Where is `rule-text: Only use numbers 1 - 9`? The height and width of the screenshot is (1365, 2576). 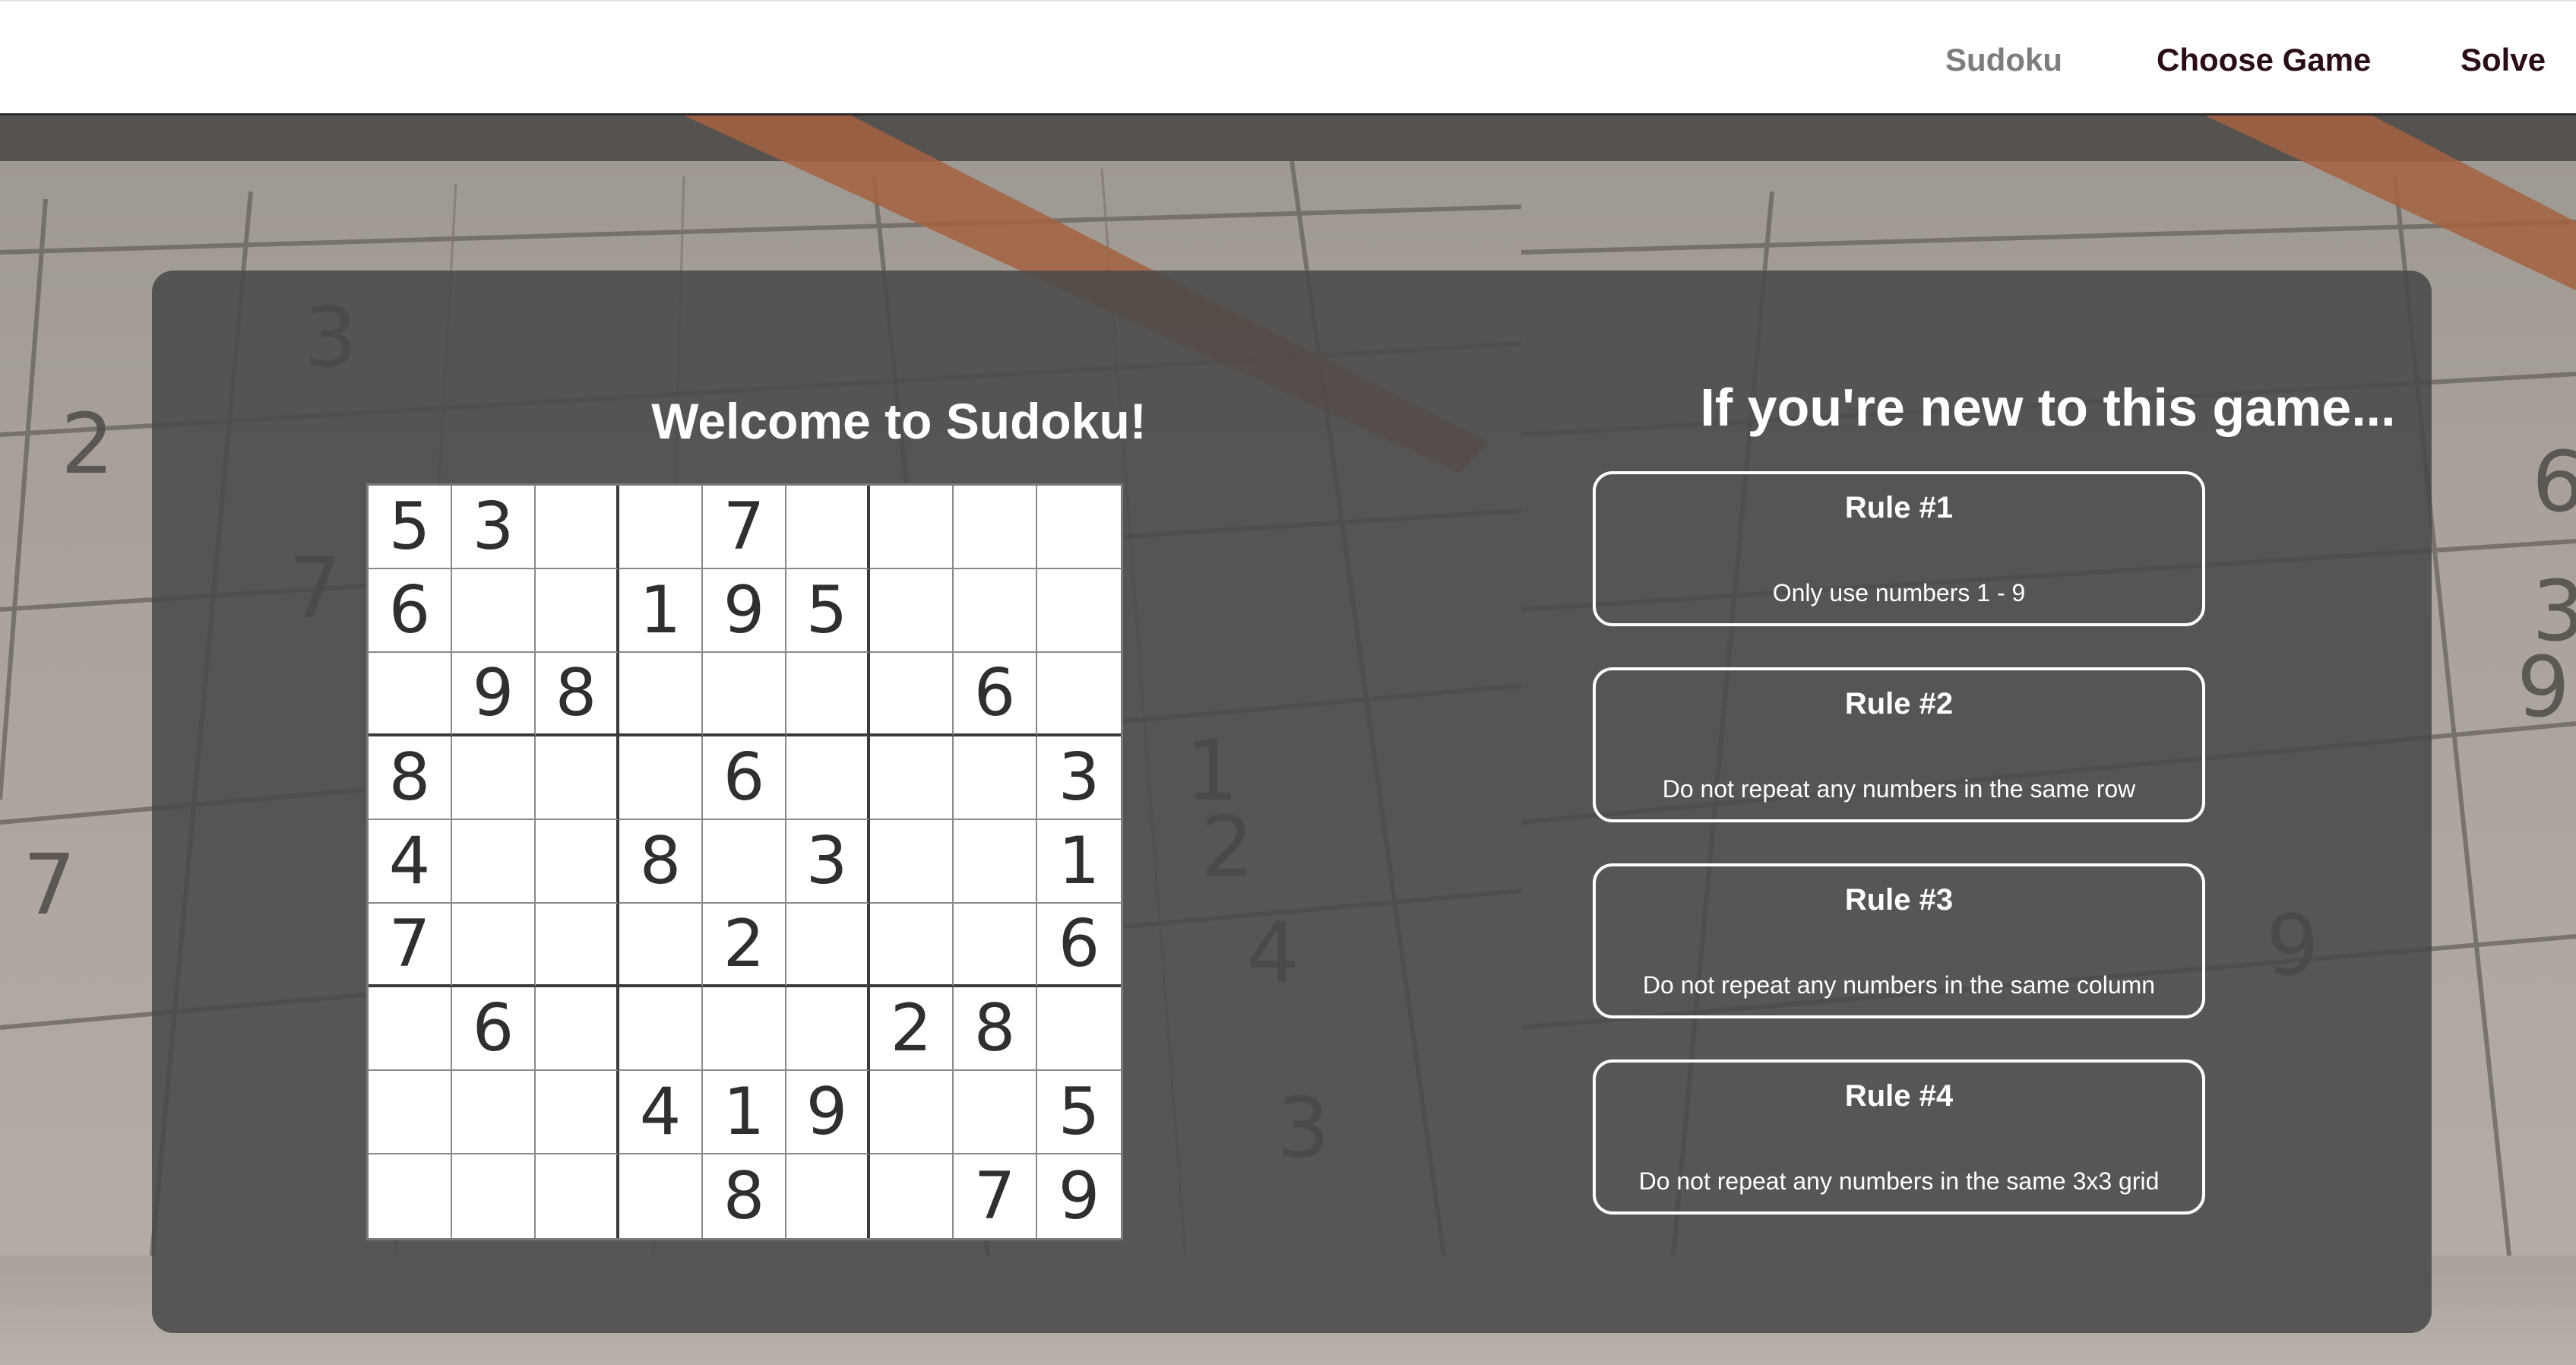
rule-text: Only use numbers 1 - 9 is located at coordinates (1899, 592).